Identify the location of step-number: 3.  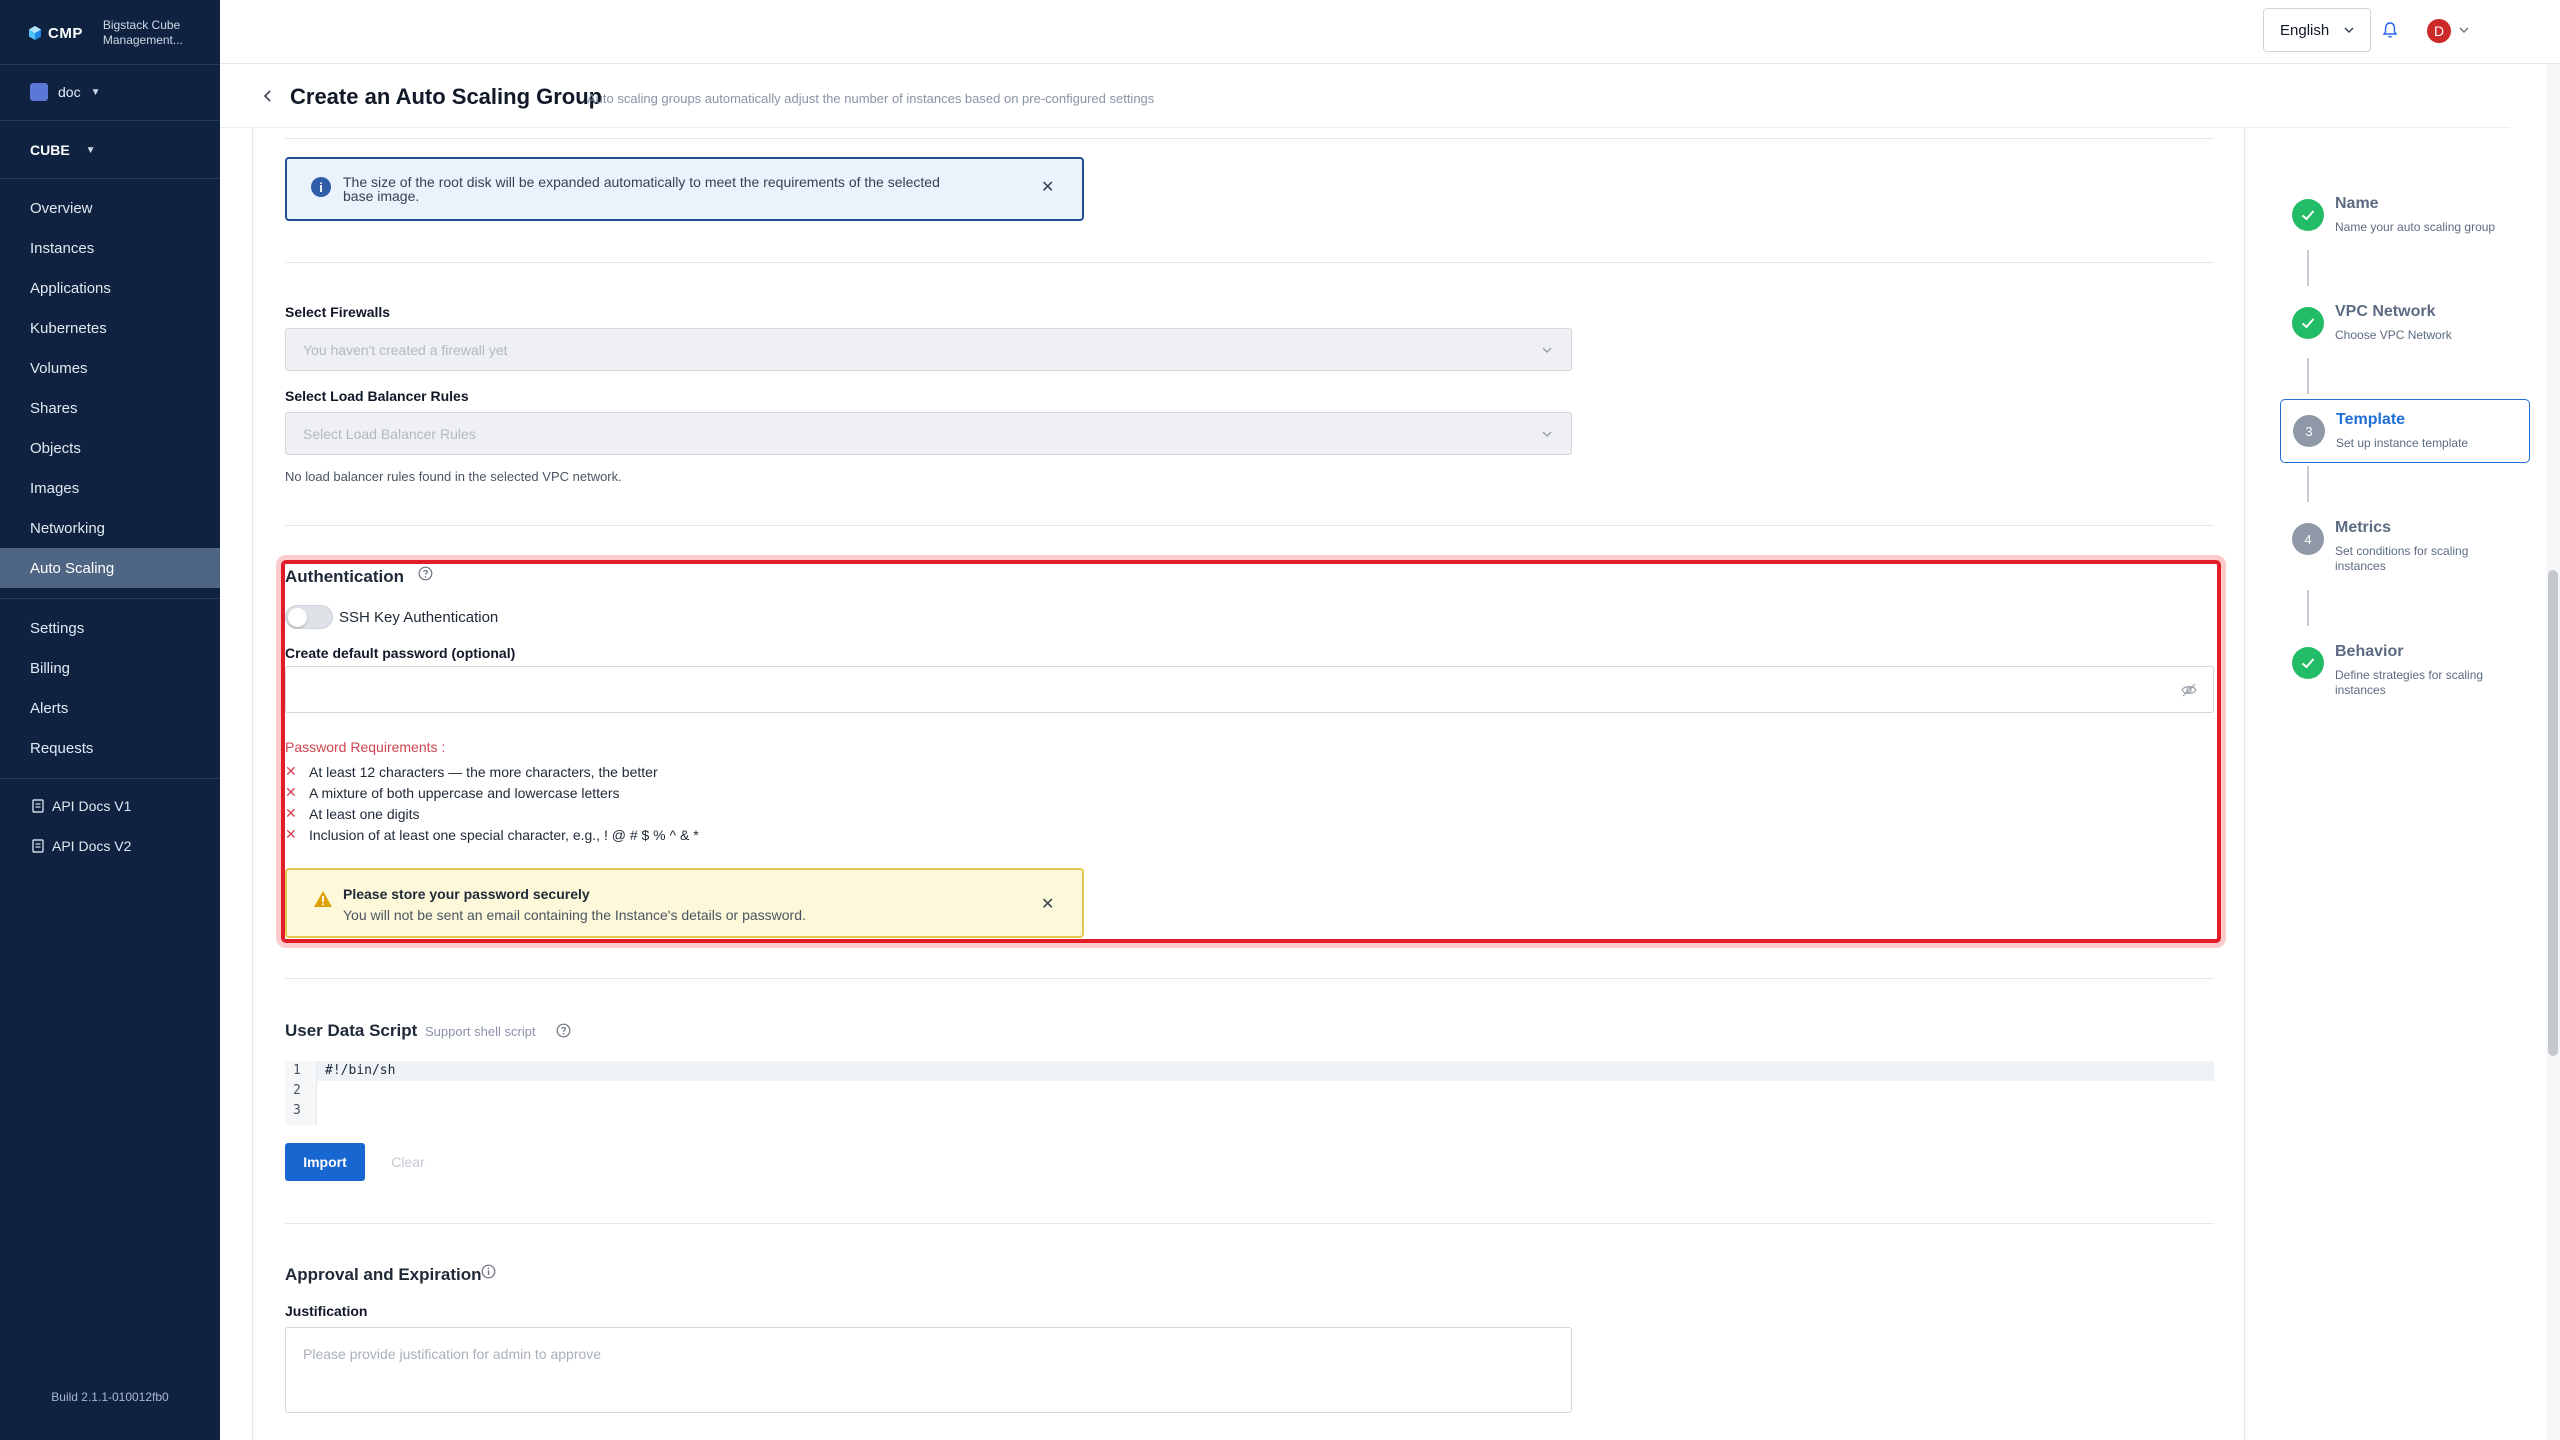
(2309, 431).